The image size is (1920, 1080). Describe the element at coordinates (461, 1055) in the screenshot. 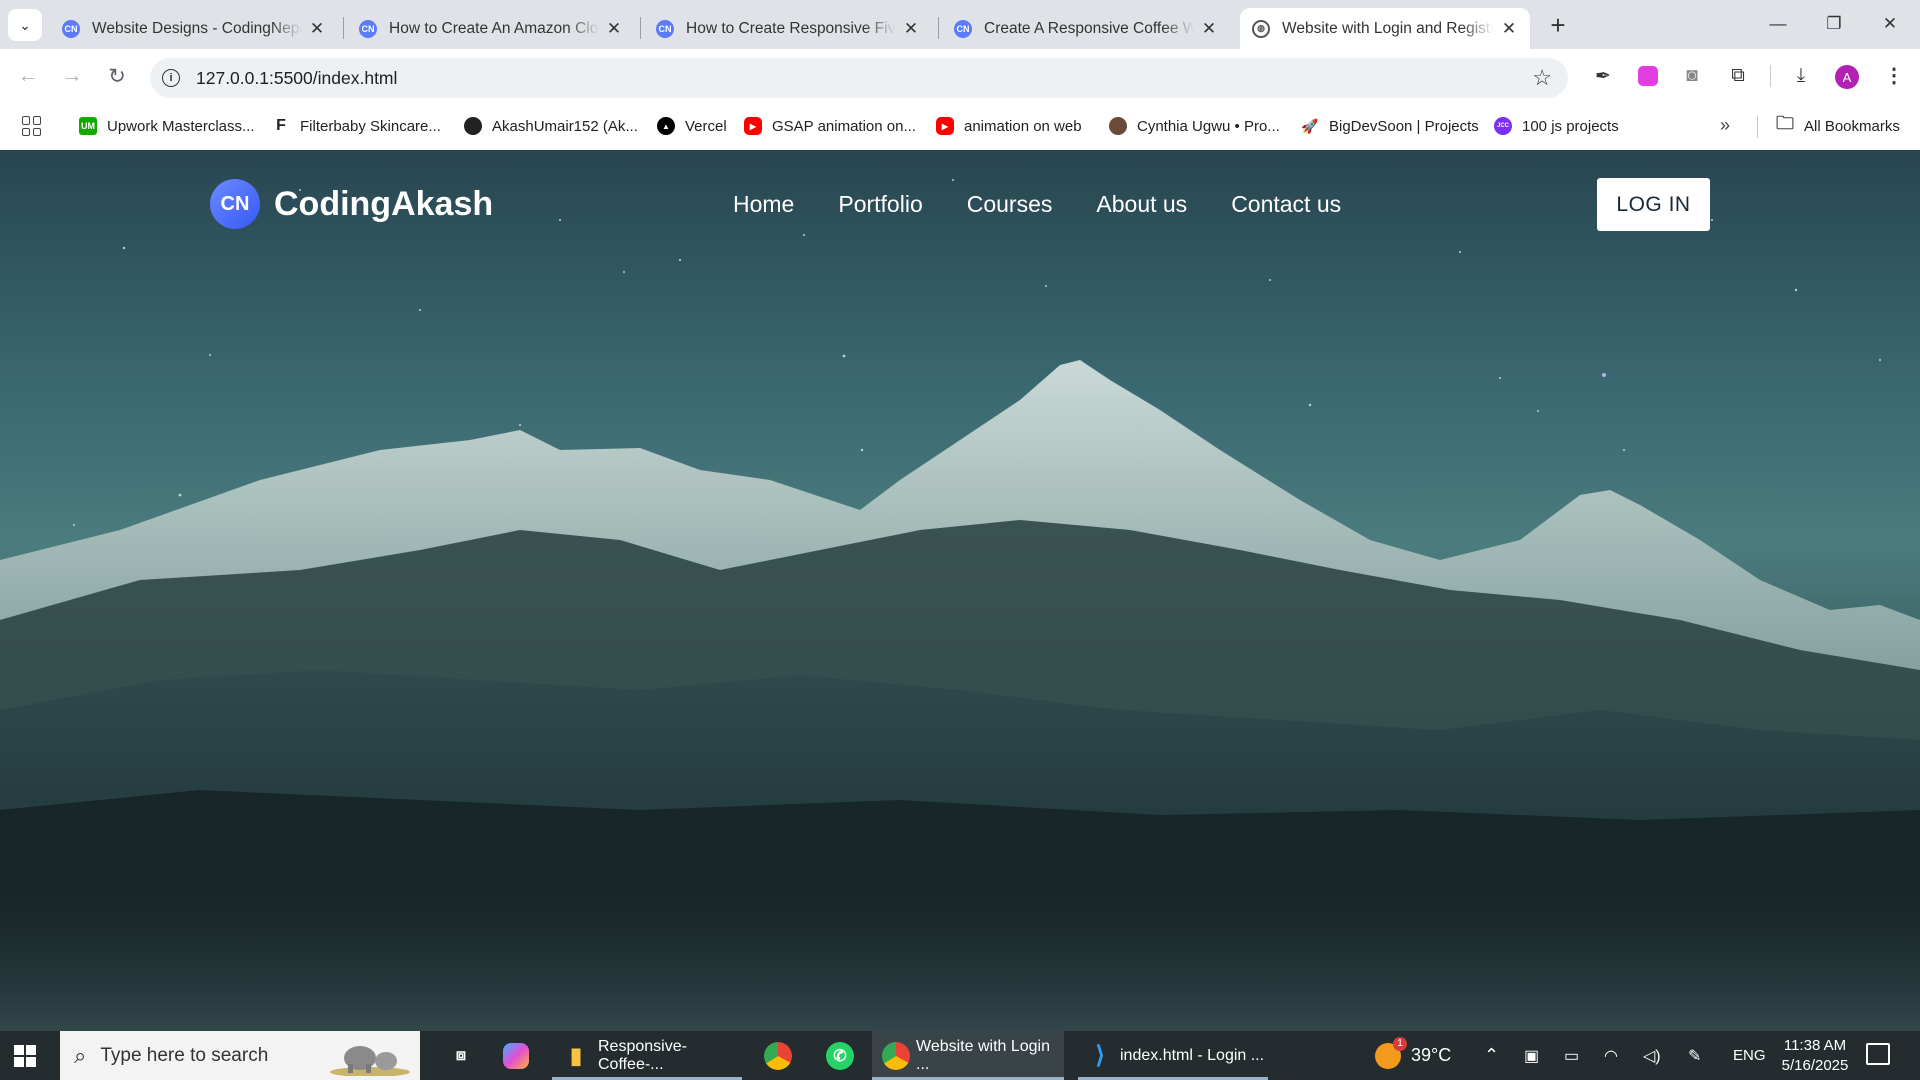

I see `task-view-button: ⧈` at that location.